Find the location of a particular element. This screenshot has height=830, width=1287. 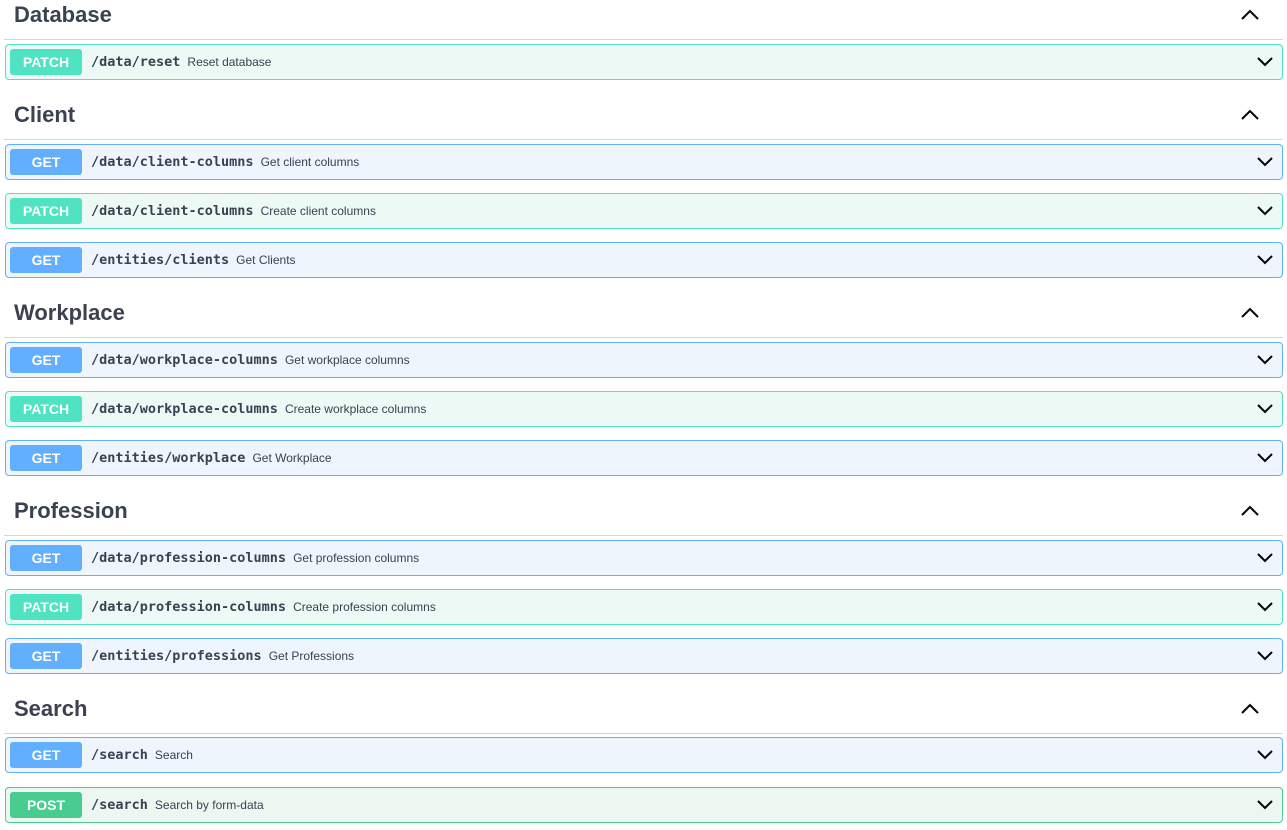

operation-summary: Create profession columns is located at coordinates (364, 607).